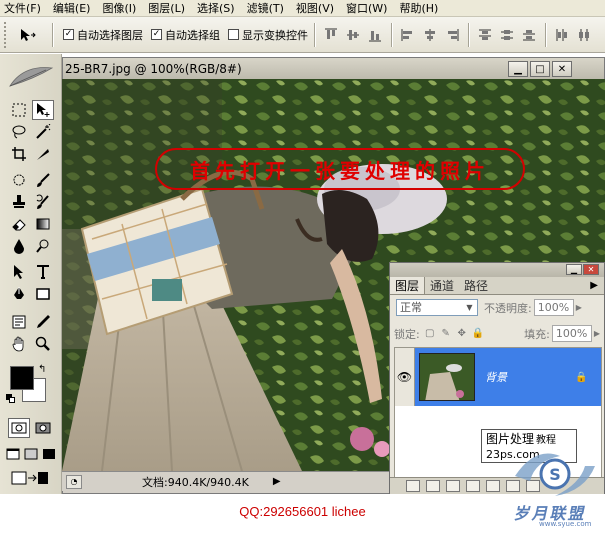  Describe the element at coordinates (493, 486) in the screenshot. I see `new-group-icon` at that location.